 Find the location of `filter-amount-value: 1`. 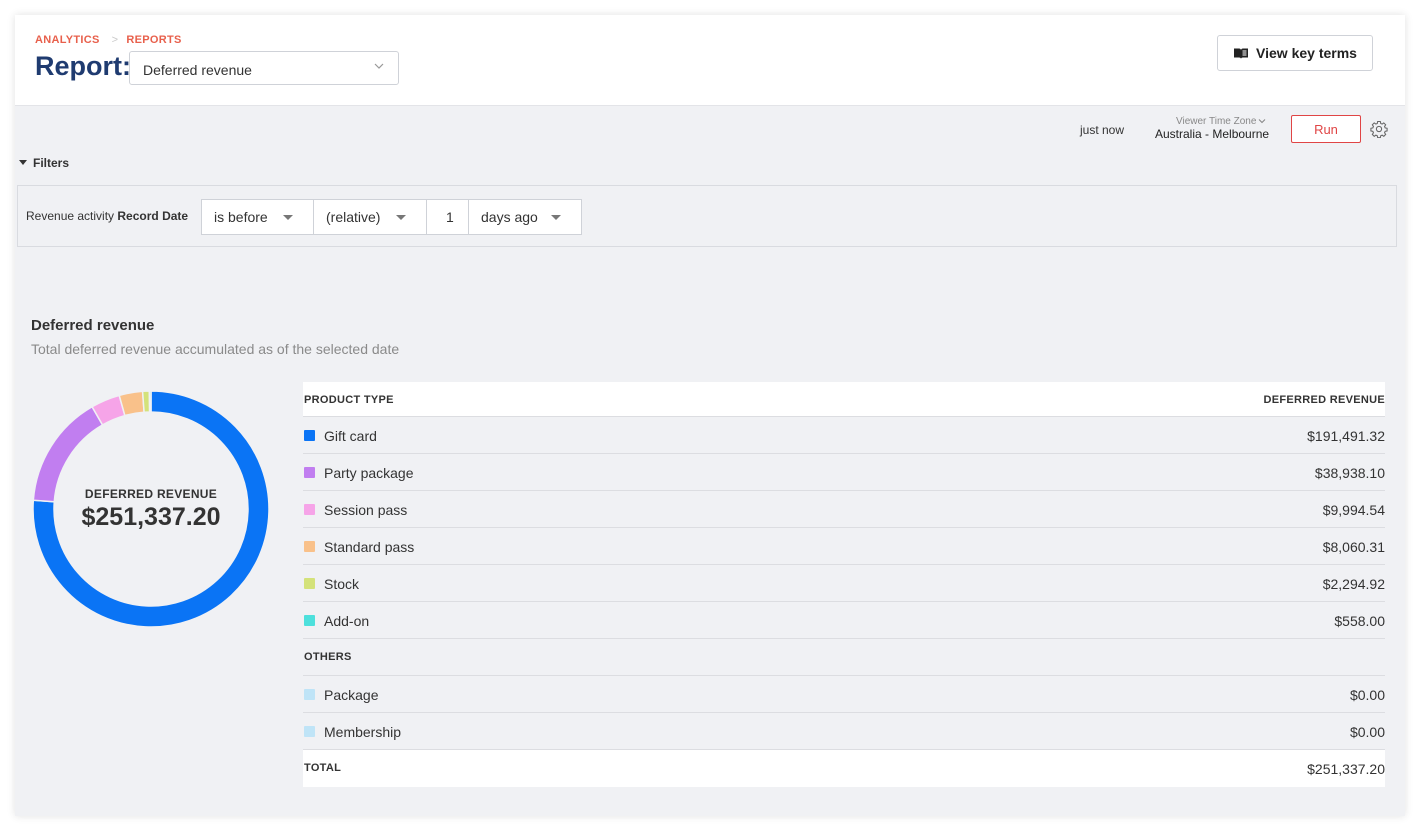

filter-amount-value: 1 is located at coordinates (450, 217).